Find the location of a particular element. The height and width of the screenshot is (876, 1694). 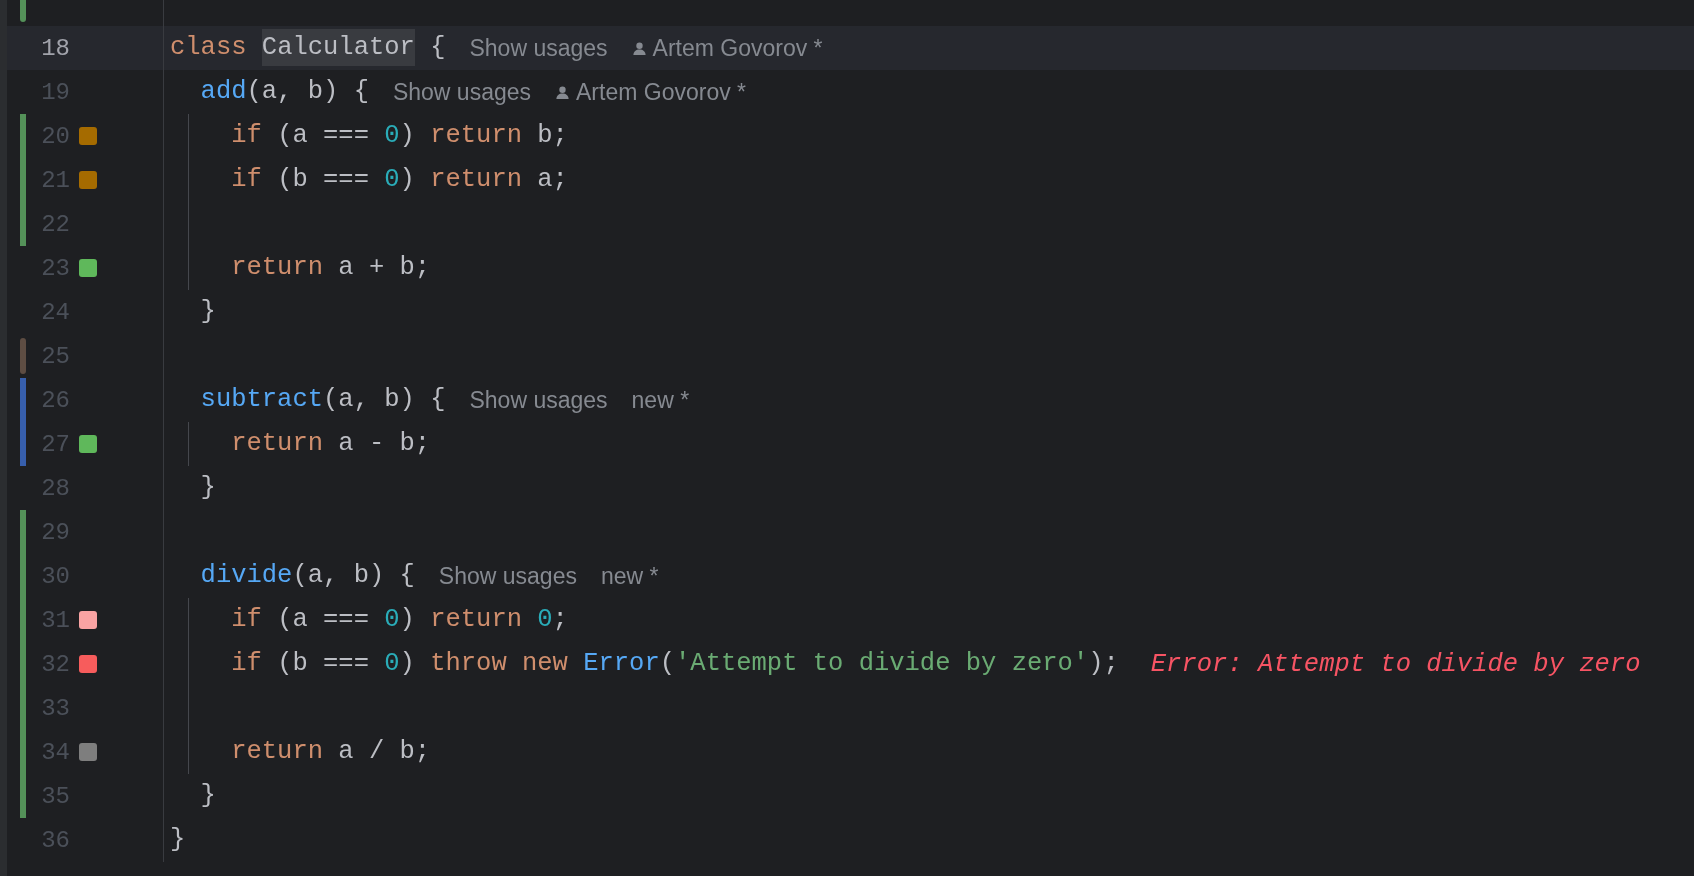

code-line: return a - b; is located at coordinates (330, 444).